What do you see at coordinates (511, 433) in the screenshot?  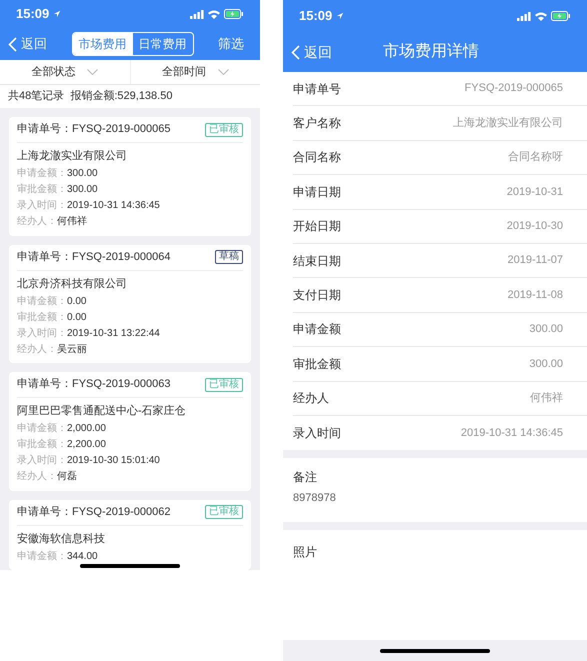 I see `detail-value: 2019-10-31 14:36:45` at bounding box center [511, 433].